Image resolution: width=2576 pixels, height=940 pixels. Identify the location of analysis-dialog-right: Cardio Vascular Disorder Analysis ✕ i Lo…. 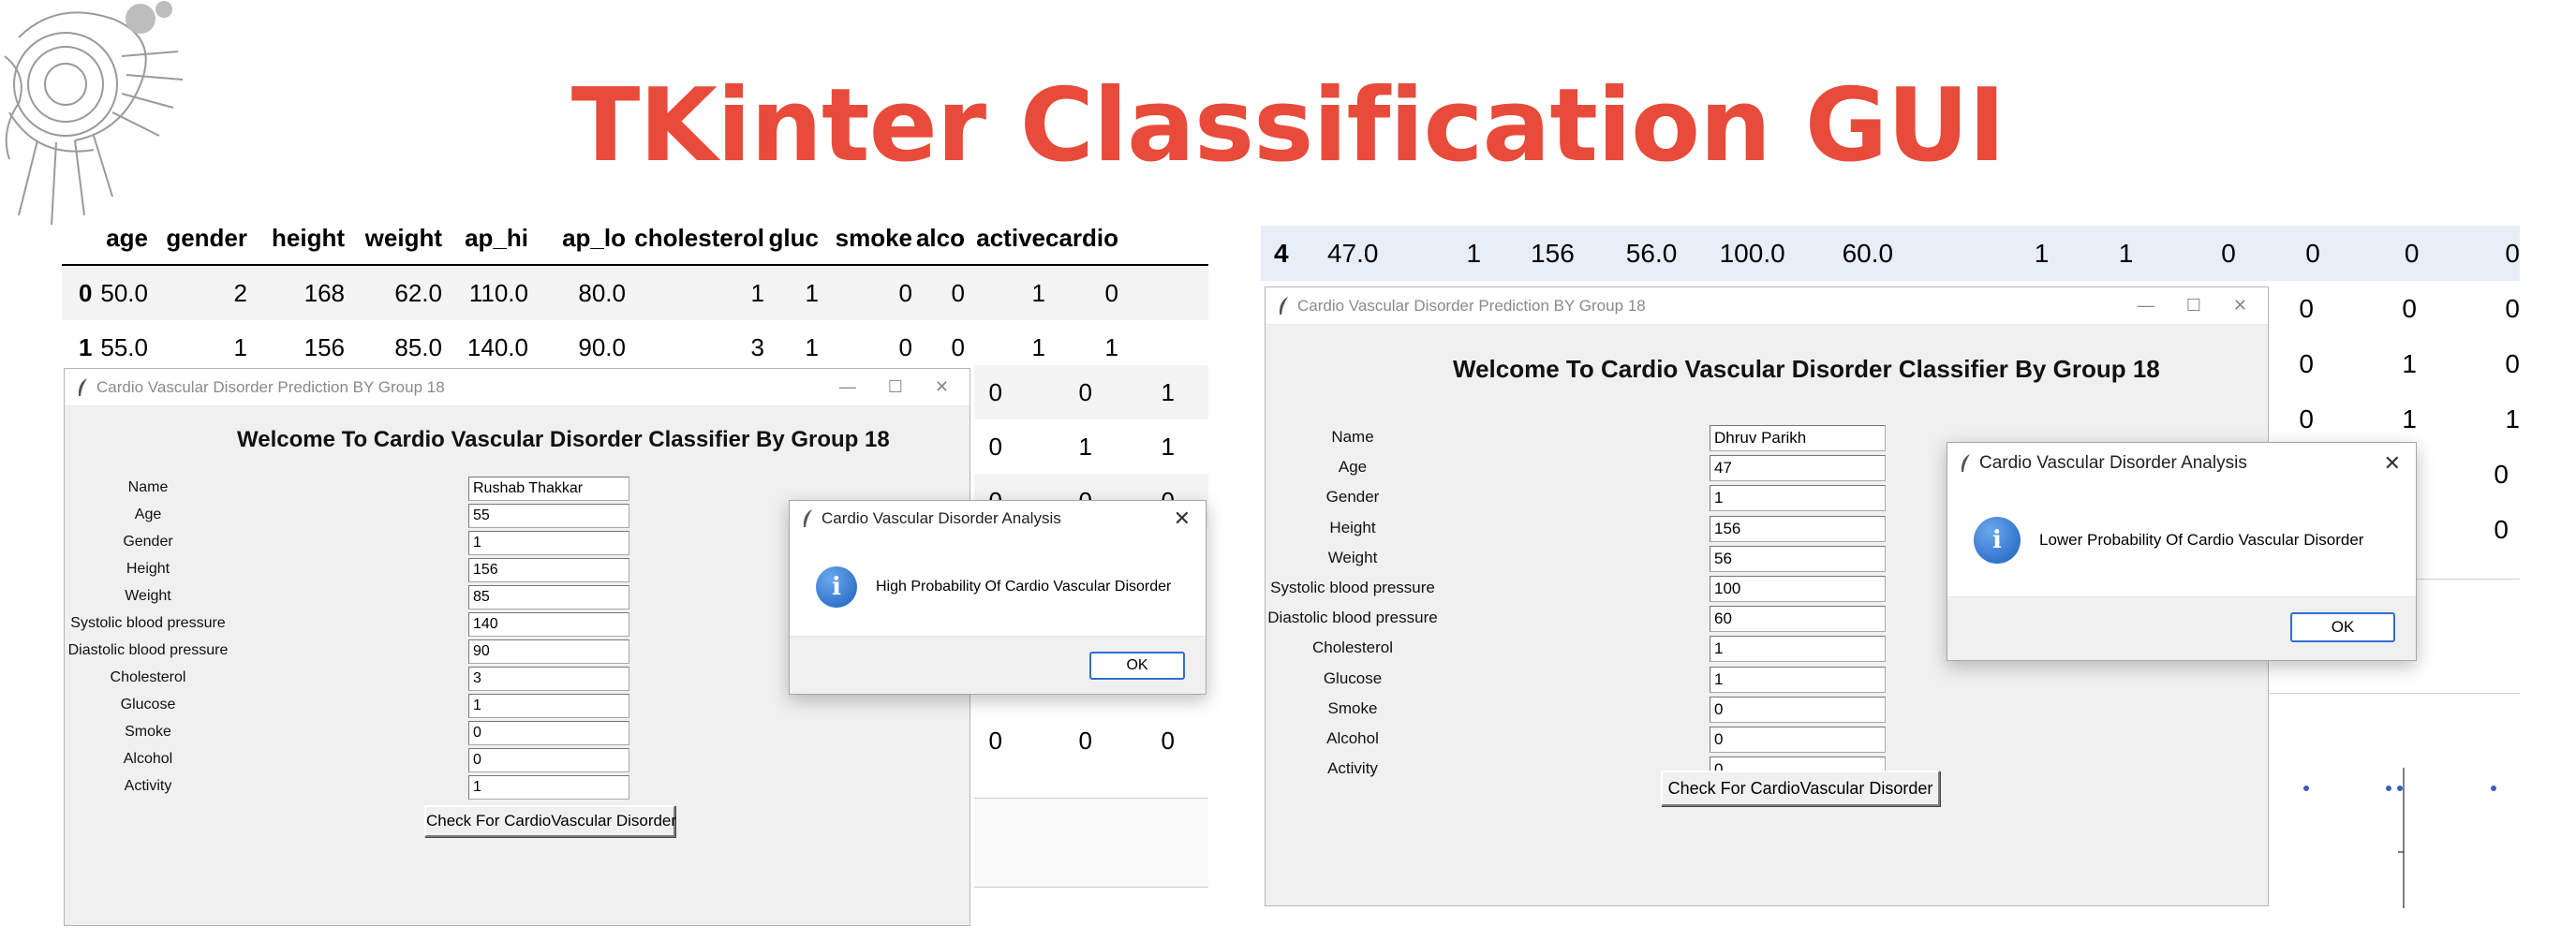
(2182, 552).